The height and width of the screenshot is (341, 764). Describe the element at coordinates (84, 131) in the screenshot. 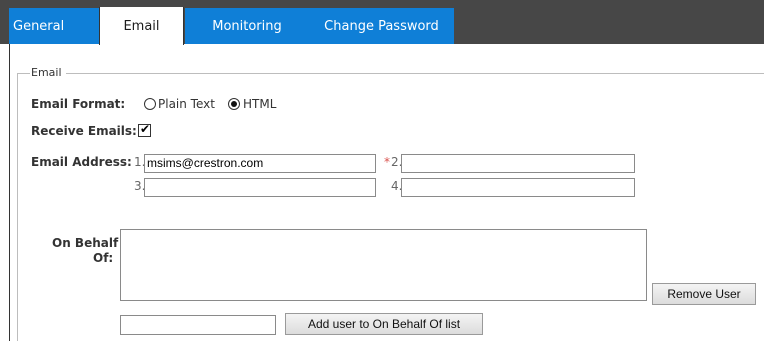

I see `receive-emails-label: Receive Emails:` at that location.